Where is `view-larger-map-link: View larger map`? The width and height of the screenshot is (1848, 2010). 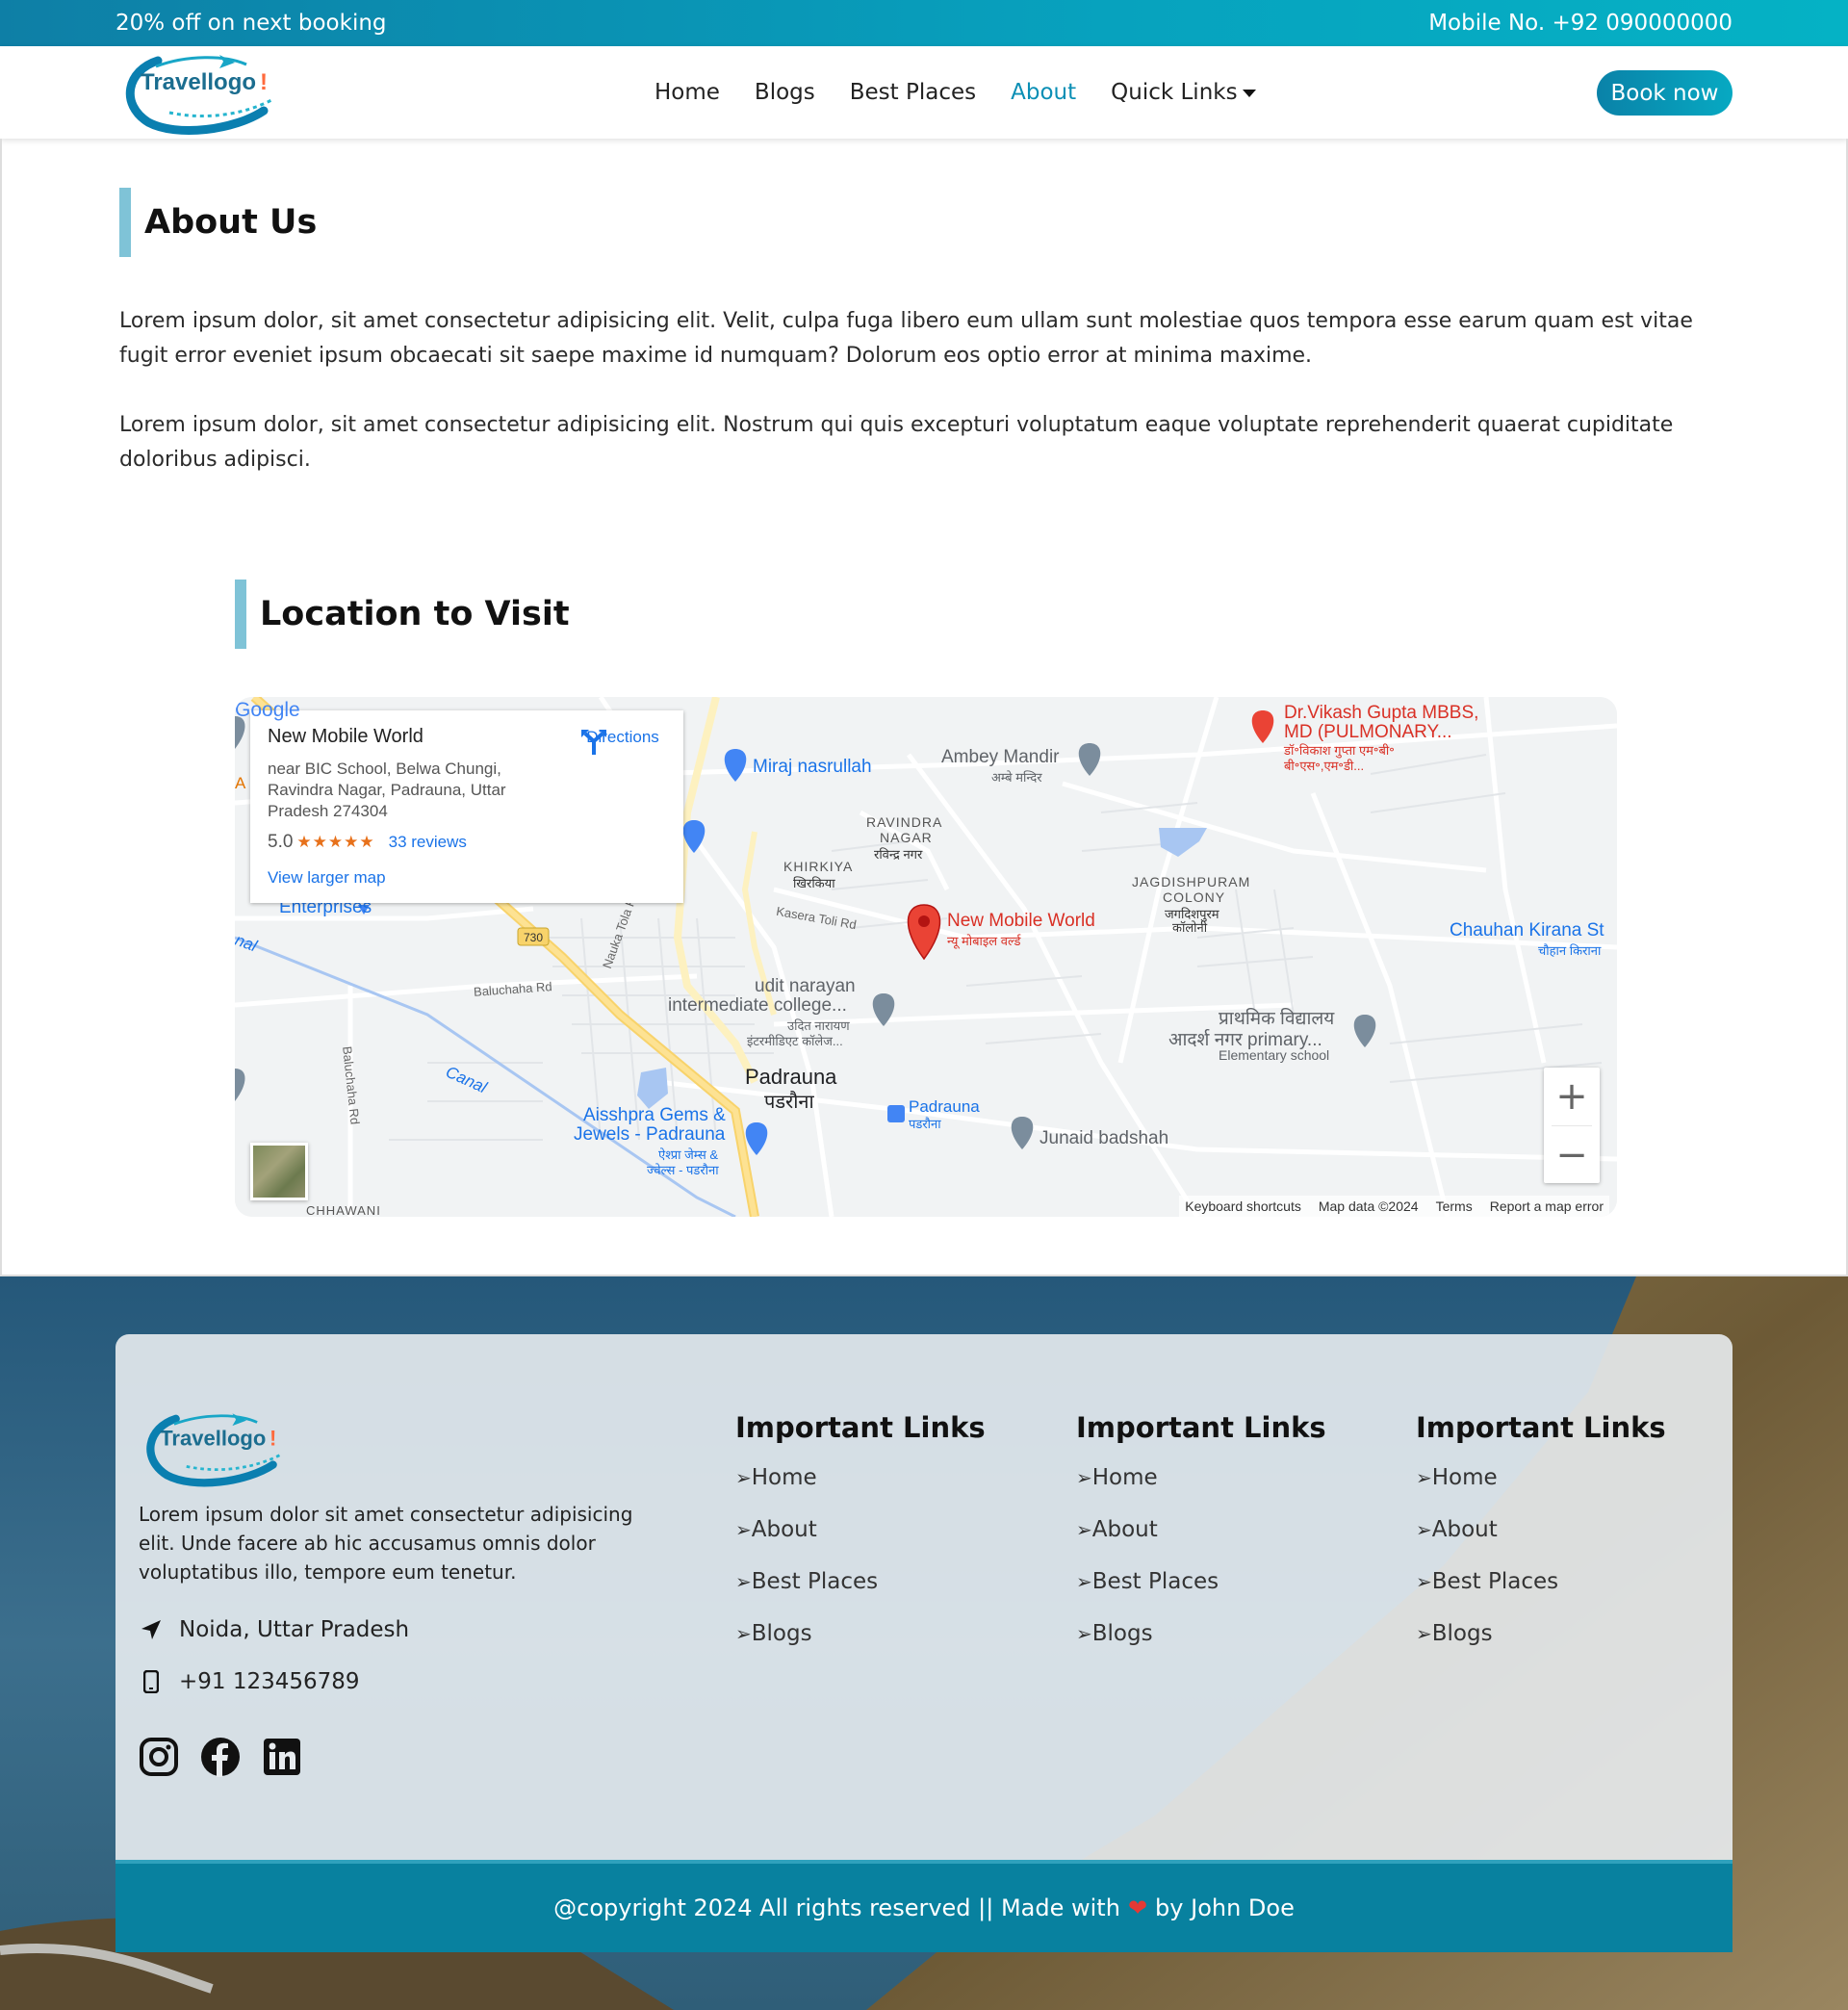 view-larger-map-link: View larger map is located at coordinates (327, 878).